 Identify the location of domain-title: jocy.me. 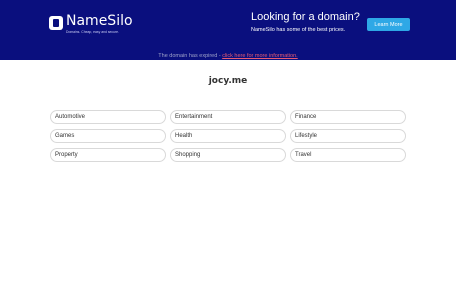
(228, 81).